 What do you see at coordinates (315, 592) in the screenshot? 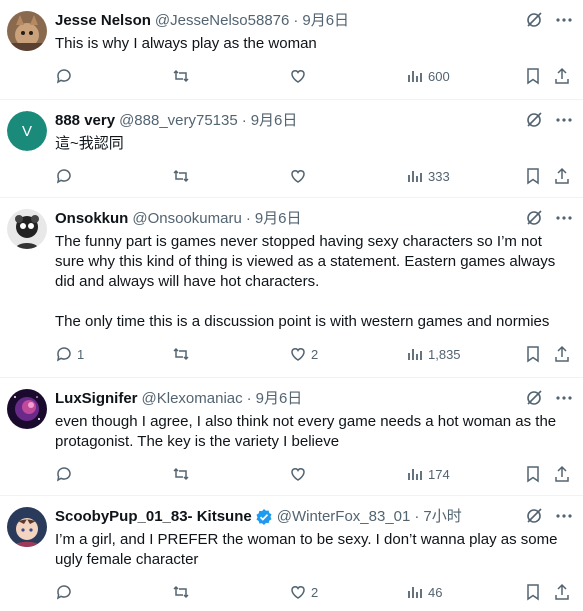
I see `like-count: 2` at bounding box center [315, 592].